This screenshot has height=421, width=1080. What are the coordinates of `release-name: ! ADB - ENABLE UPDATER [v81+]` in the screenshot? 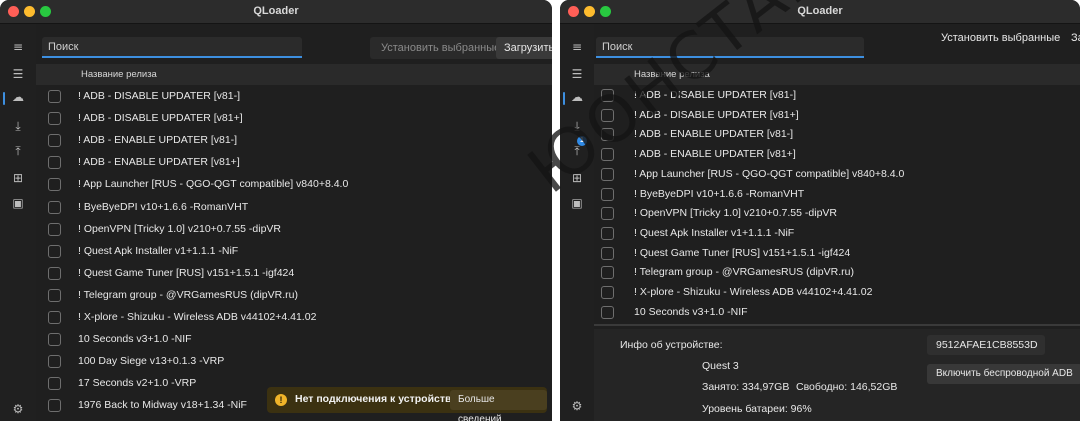 It's located at (159, 162).